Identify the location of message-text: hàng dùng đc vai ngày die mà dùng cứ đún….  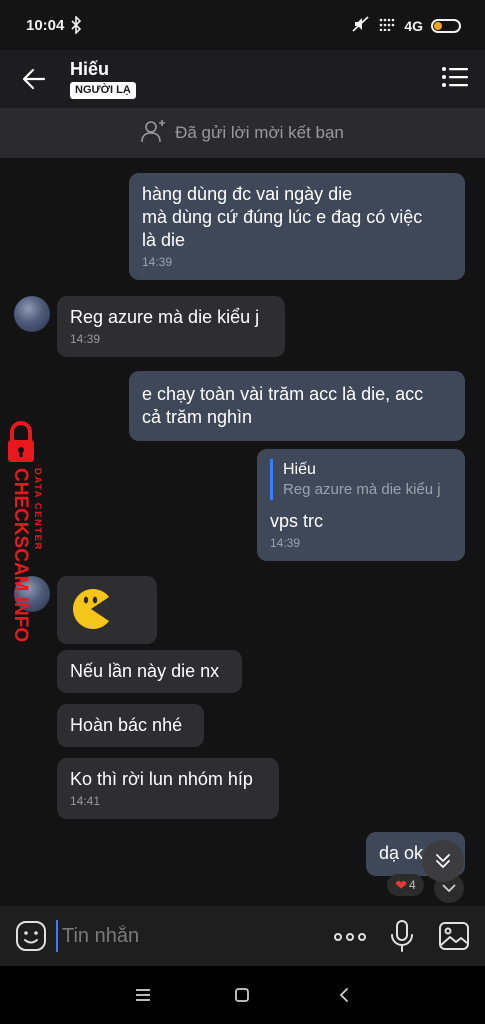
(282, 217).